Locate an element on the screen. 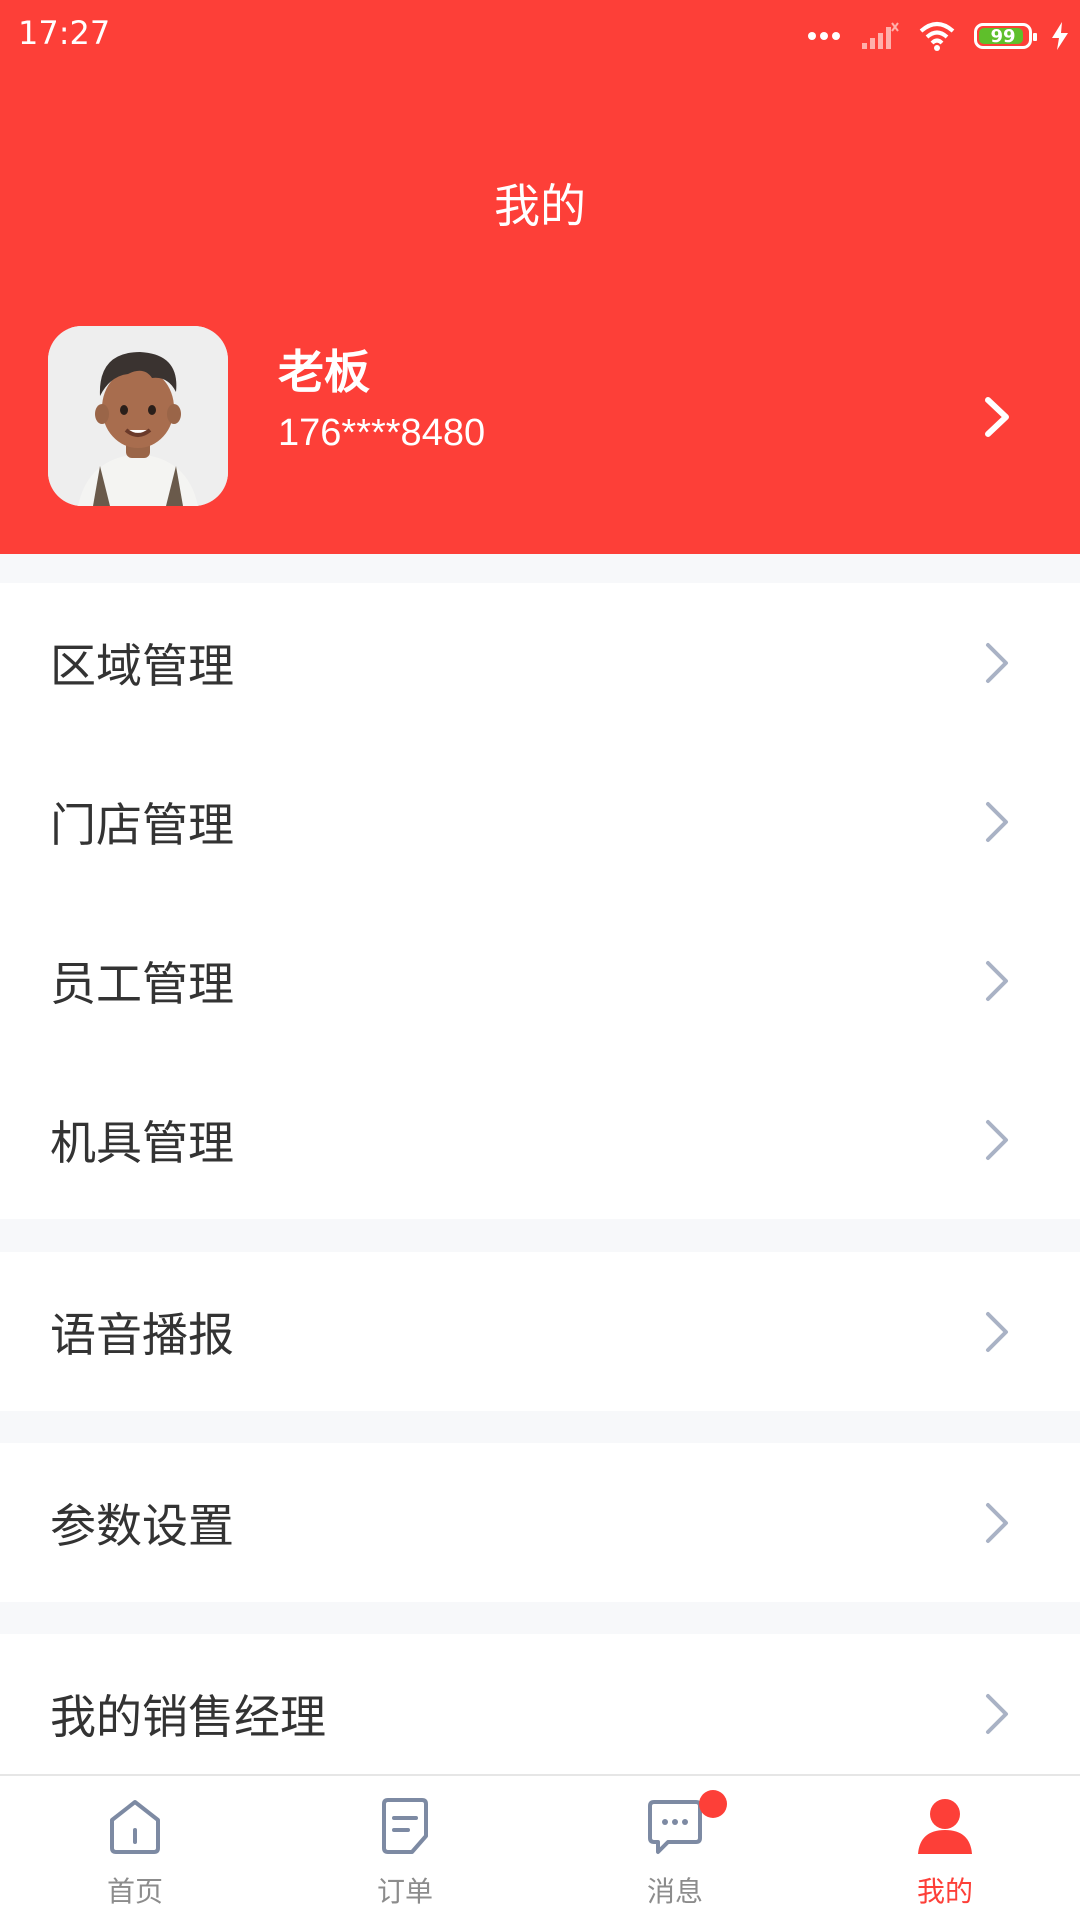 The image size is (1080, 1922). tab-label: 订单 is located at coordinates (404, 1891).